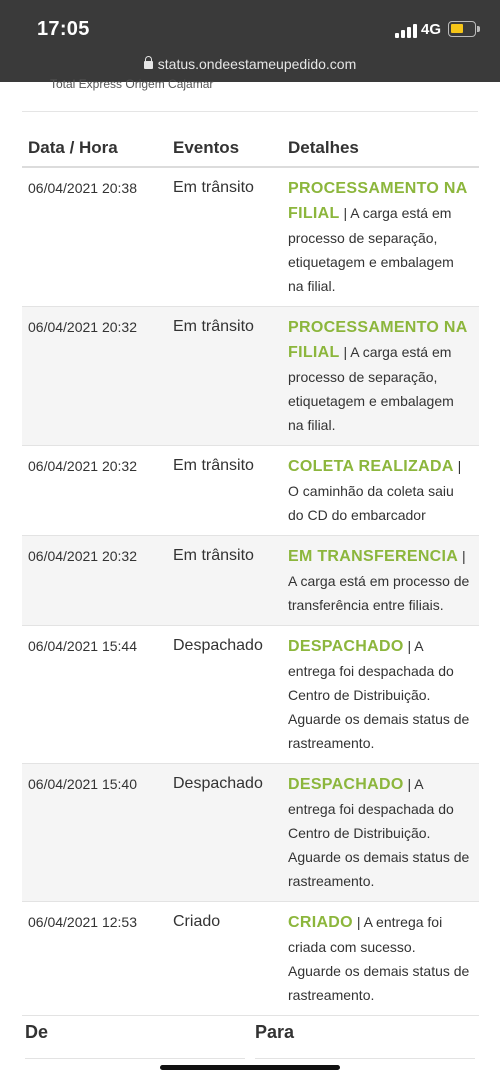 This screenshot has height=1082, width=500. I want to click on table-header-row: Data / Hora Eventos Detalhes, so click(250, 149).